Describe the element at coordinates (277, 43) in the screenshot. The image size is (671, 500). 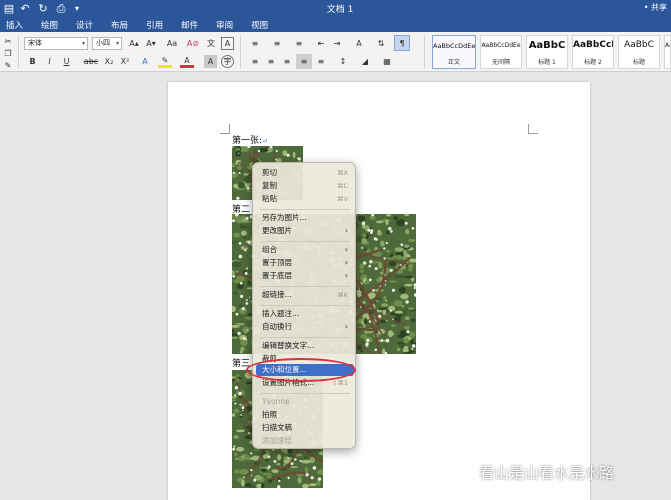
I see `numbering-icon: ≡` at that location.